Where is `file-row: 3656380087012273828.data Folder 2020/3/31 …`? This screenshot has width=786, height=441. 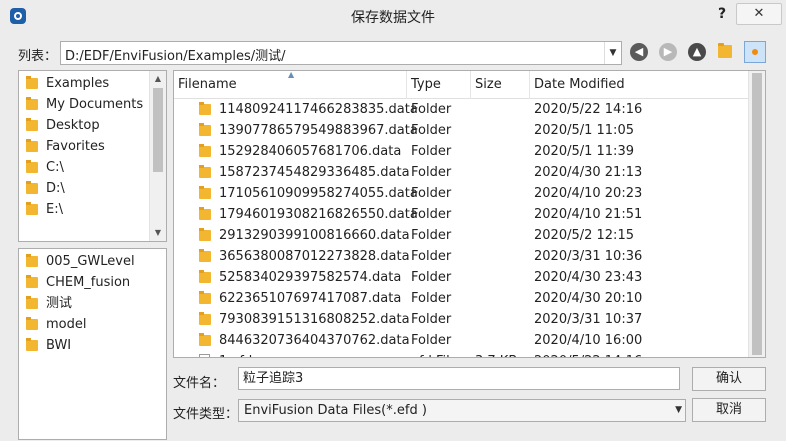
file-row: 3656380087012273828.data Folder 2020/3/31 … is located at coordinates (461, 256).